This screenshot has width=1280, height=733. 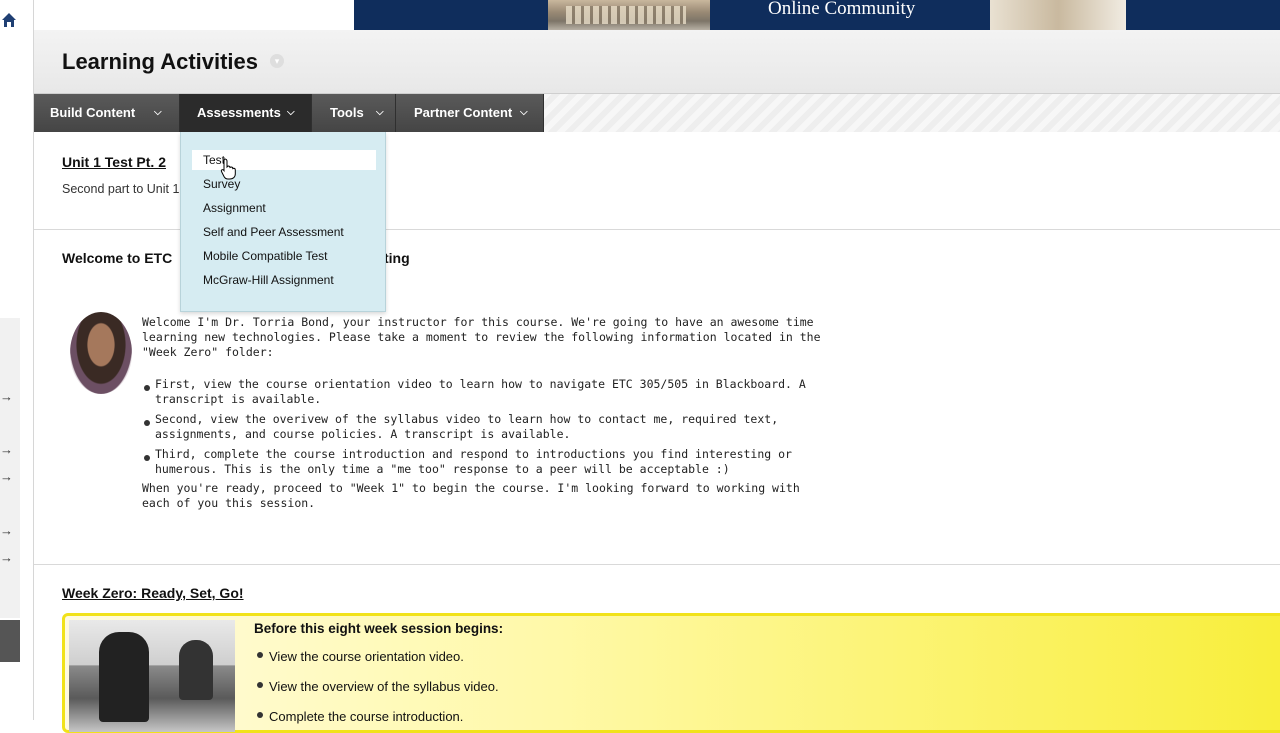 What do you see at coordinates (17, 360) in the screenshot?
I see `left-panel-strip: → → → → →` at bounding box center [17, 360].